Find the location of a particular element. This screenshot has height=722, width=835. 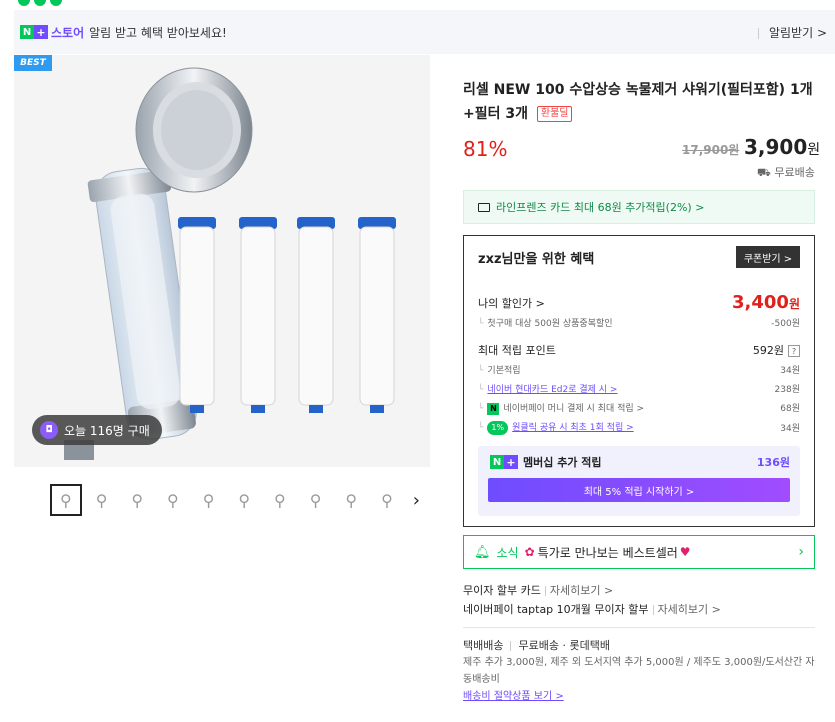

my-price: 3,400원 is located at coordinates (766, 302).